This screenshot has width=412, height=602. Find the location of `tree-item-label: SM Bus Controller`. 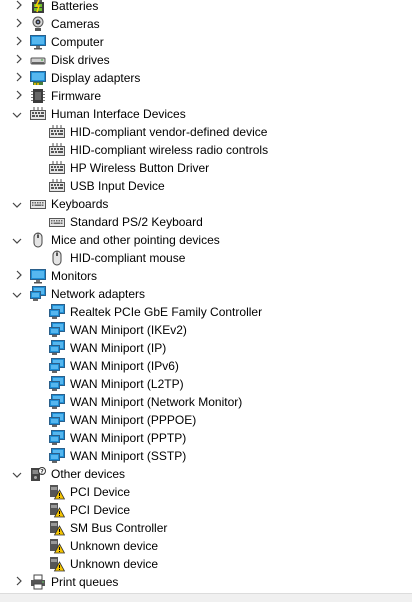

tree-item-label: SM Bus Controller is located at coordinates (119, 528).